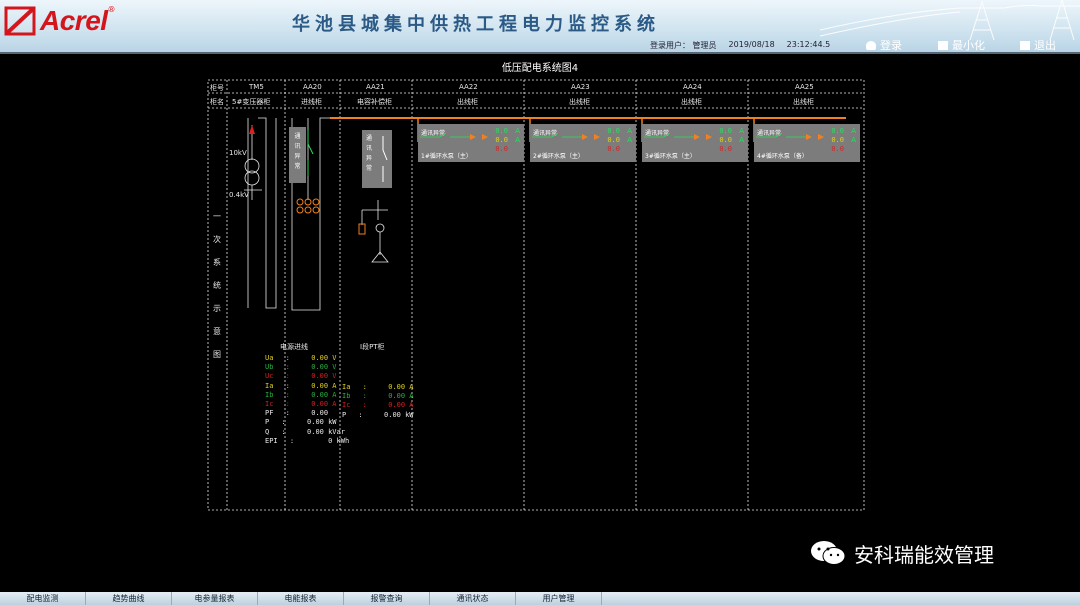  I want to click on tab-alarm-query: 报警查询, so click(387, 598).